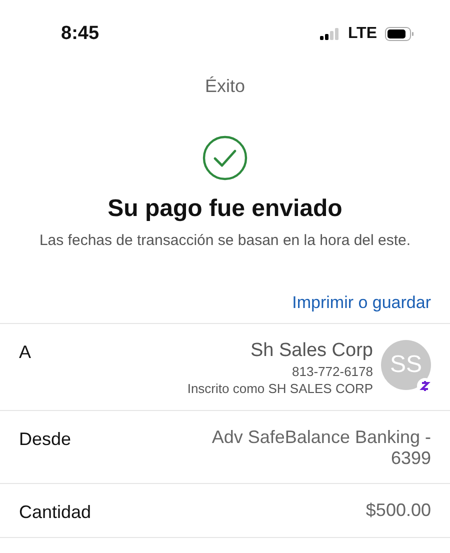 The width and height of the screenshot is (450, 553). I want to click on zigzag-badge-icon, so click(425, 386).